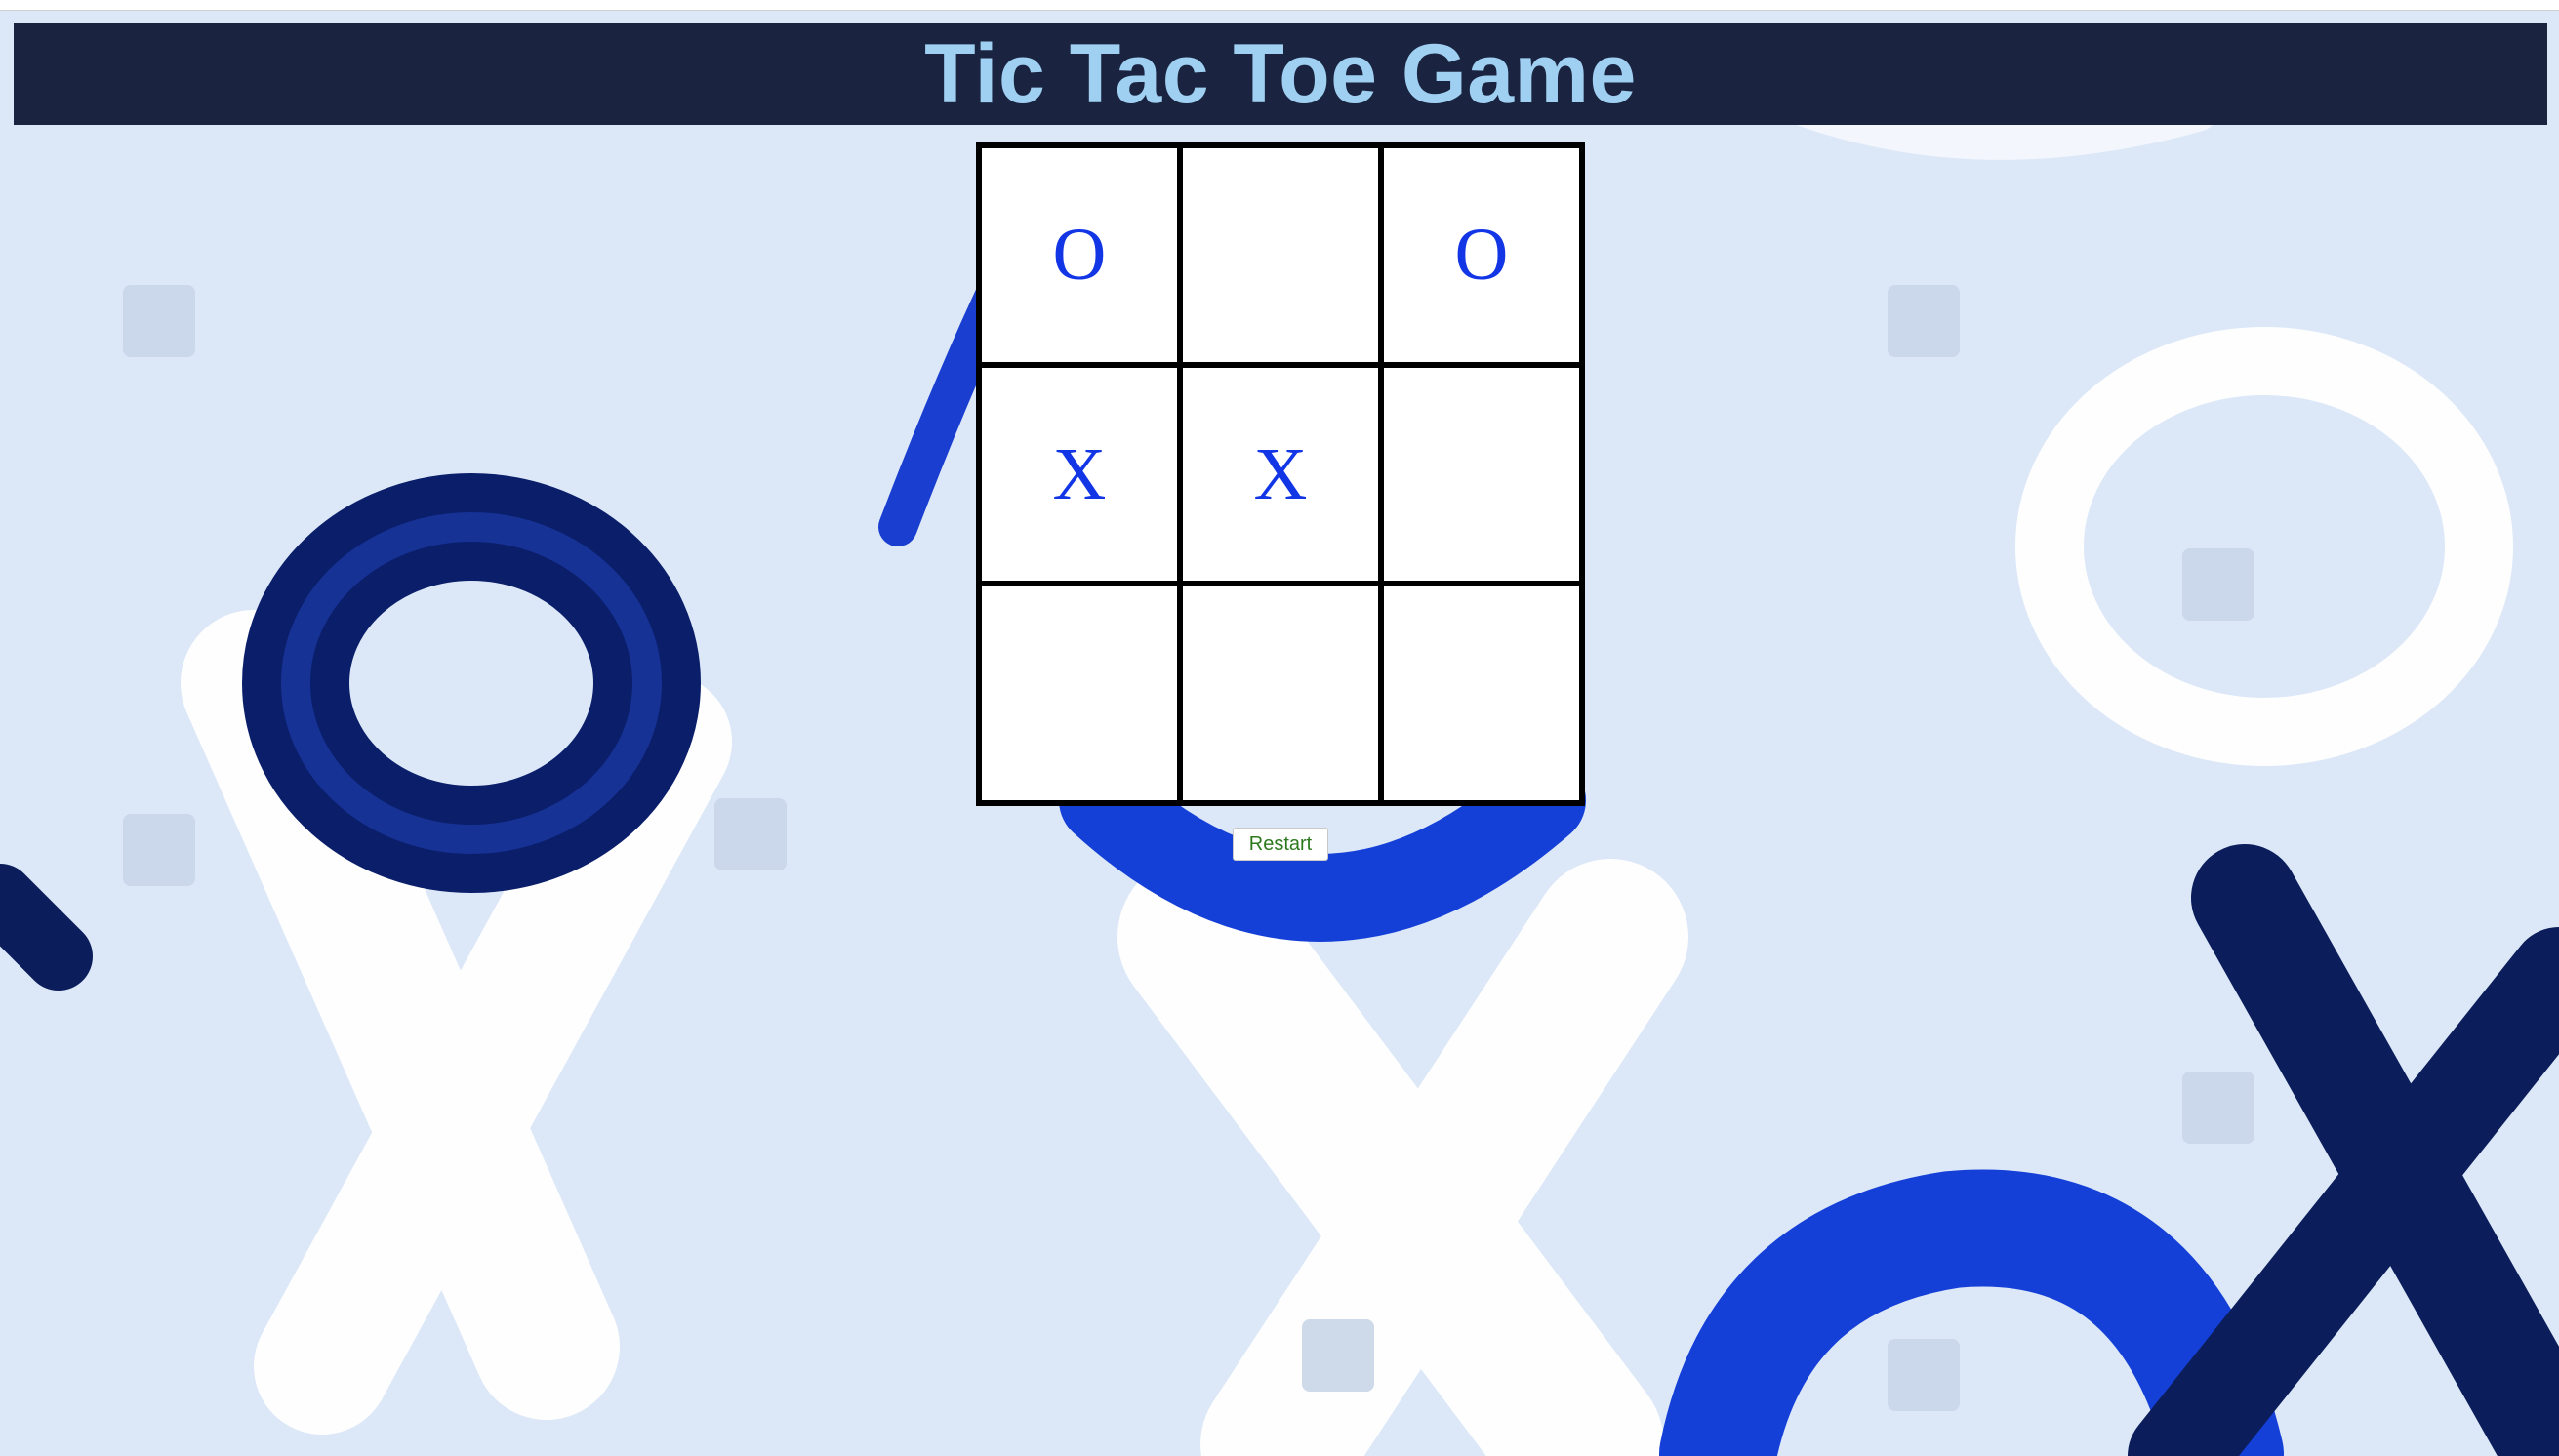 This screenshot has width=2559, height=1456. I want to click on board-cell-3: O, so click(1481, 255).